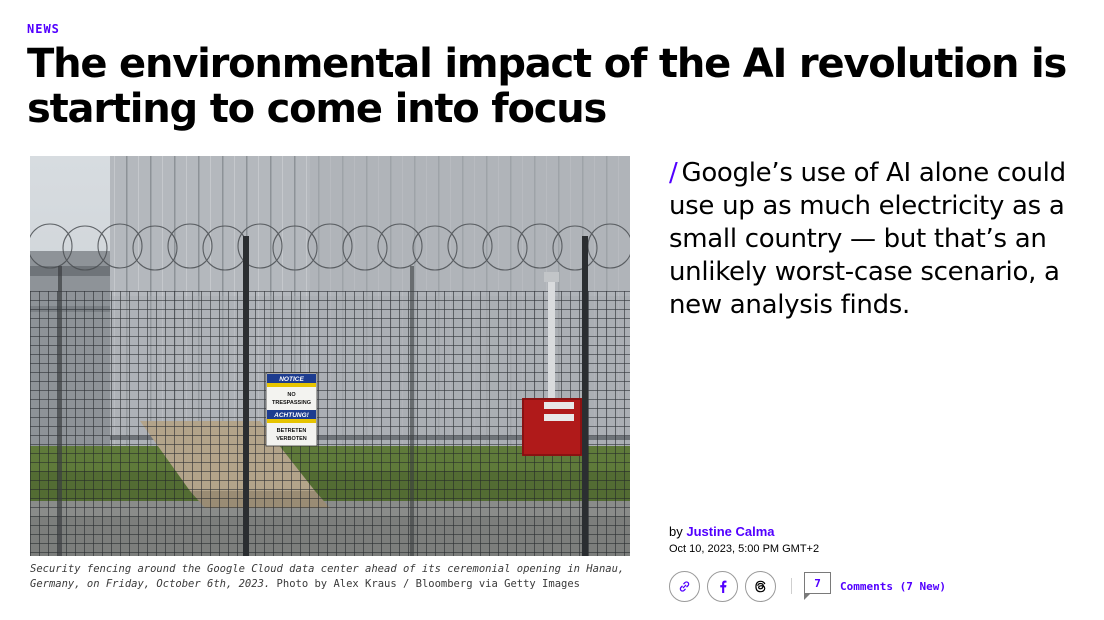  Describe the element at coordinates (43, 29) in the screenshot. I see `category-label: NEWS` at that location.